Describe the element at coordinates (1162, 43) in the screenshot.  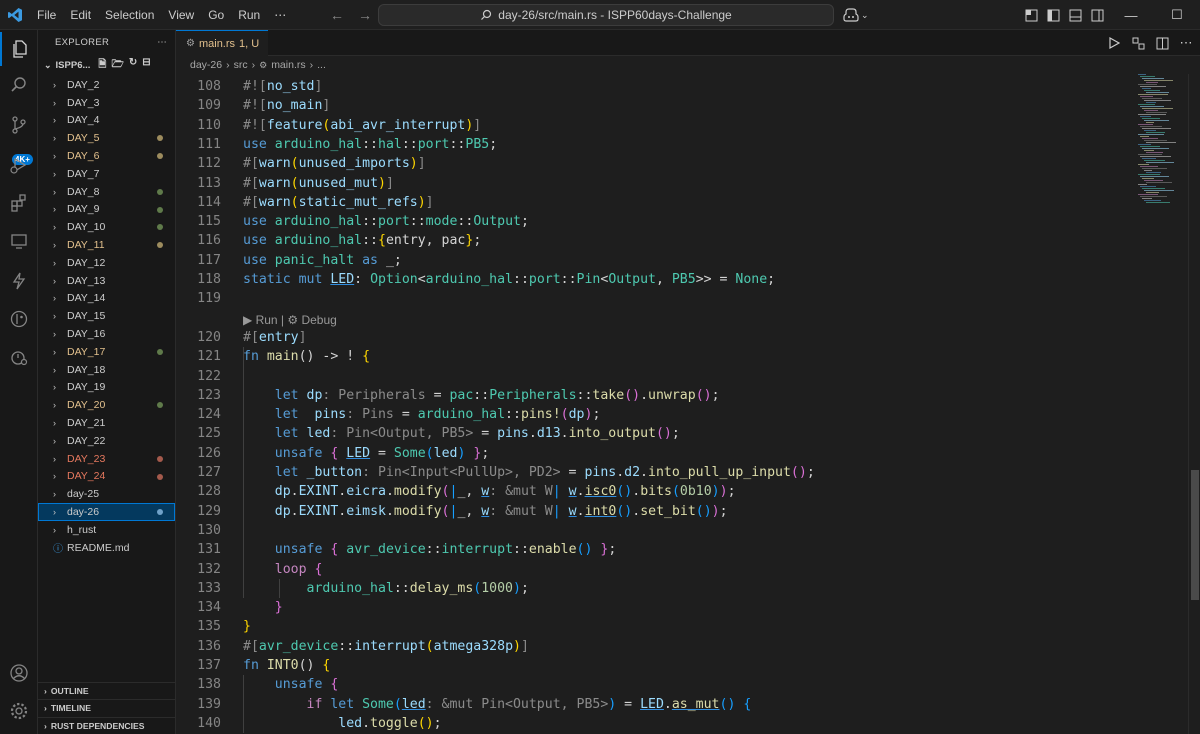
I see `split-editor-icon` at that location.